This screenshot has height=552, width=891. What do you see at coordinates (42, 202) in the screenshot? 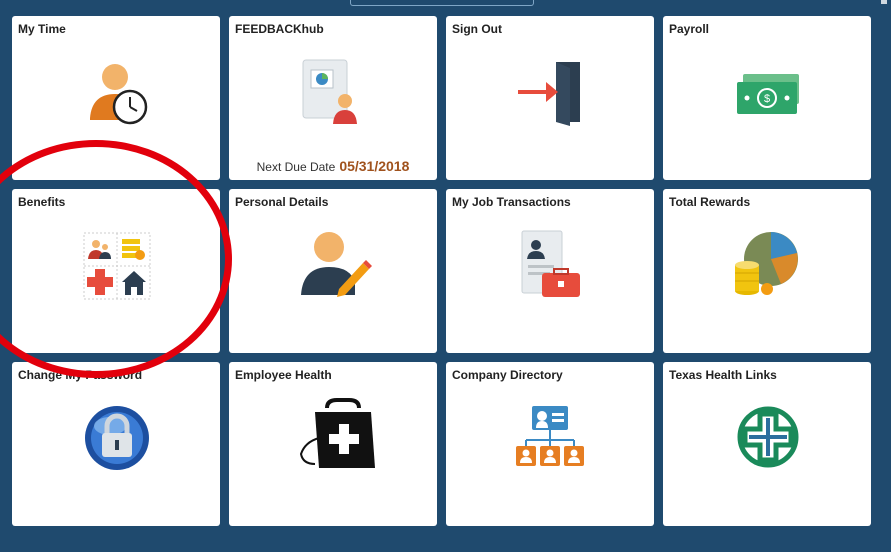
I see `tile-title: Benefits` at bounding box center [42, 202].